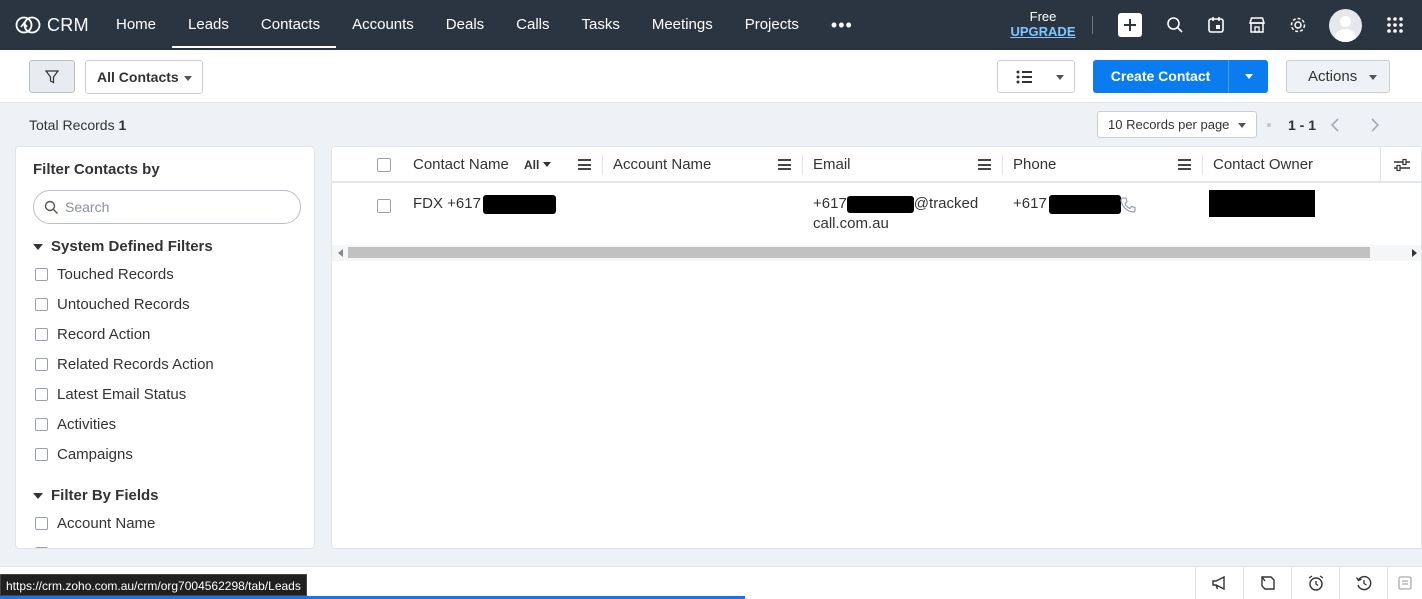  I want to click on create-contact-button: Create Contact, so click(1180, 76).